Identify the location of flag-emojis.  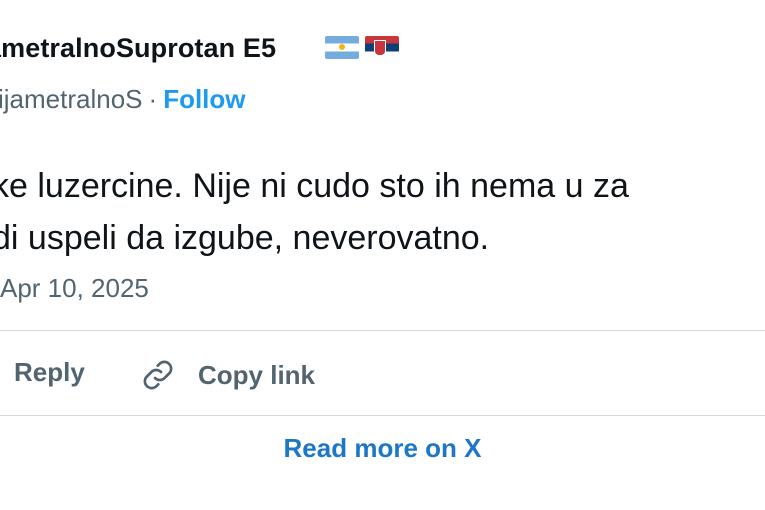
(362, 47).